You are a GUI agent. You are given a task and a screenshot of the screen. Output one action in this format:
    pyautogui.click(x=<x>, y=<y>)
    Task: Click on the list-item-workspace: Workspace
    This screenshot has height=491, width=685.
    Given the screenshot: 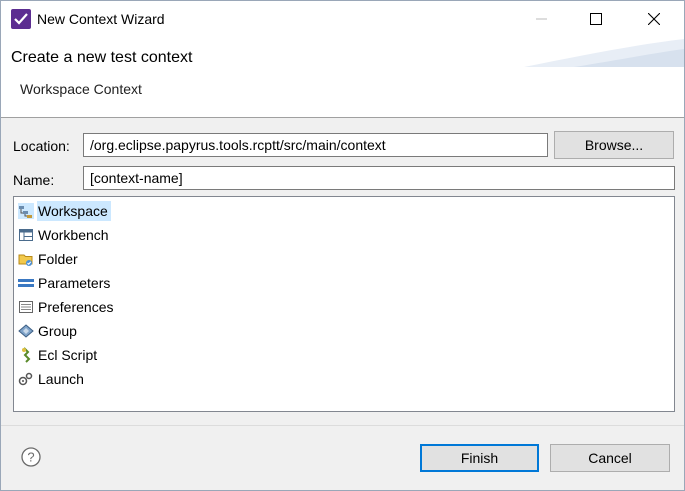 What is the action you would take?
    pyautogui.click(x=64, y=211)
    